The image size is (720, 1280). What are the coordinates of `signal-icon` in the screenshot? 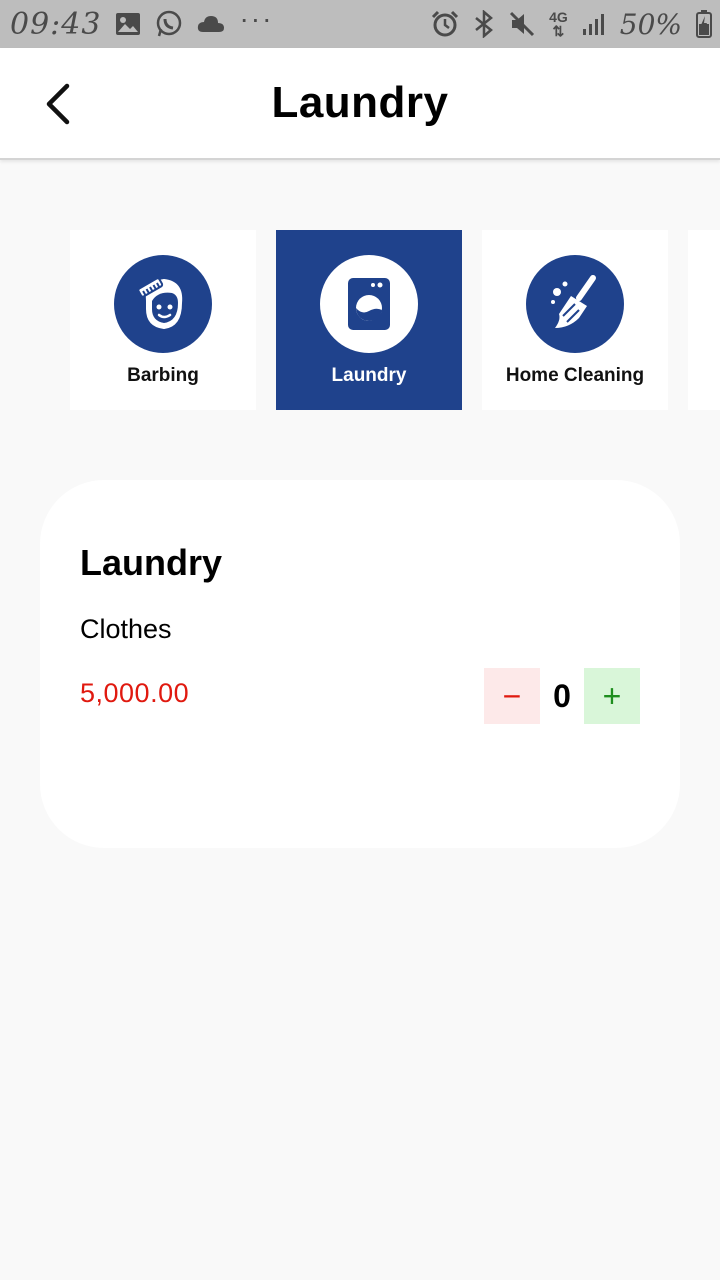 It's located at (594, 24).